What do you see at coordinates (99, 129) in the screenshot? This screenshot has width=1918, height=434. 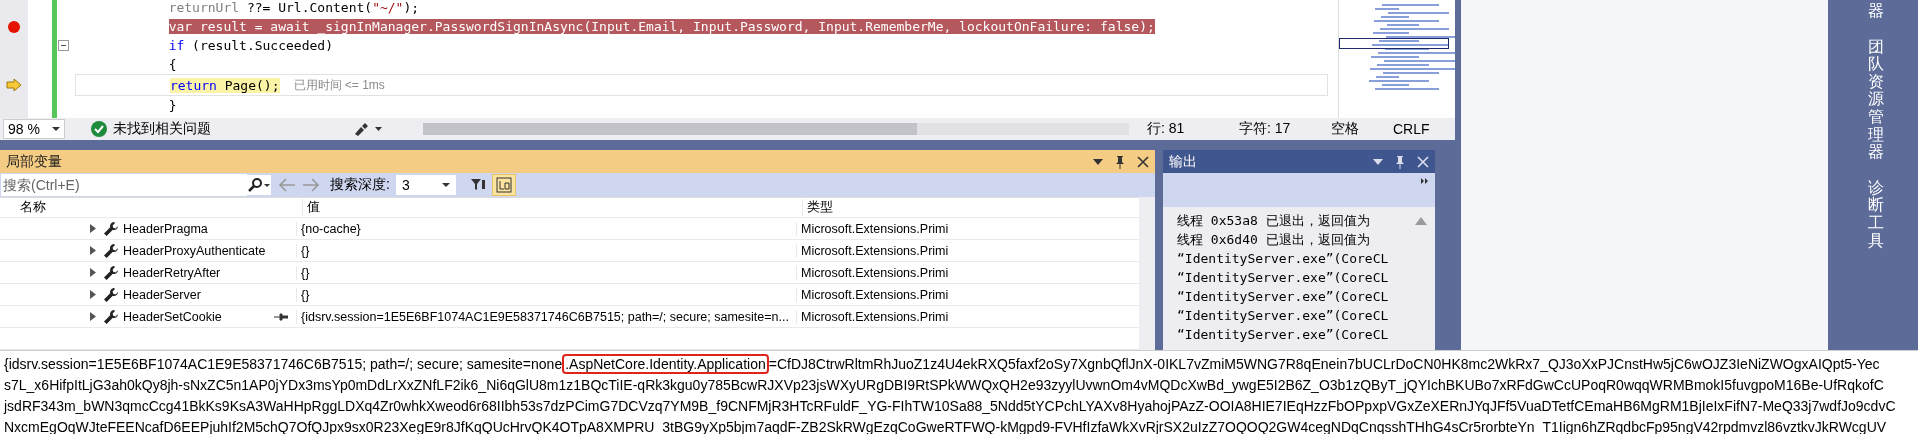 I see `check-icon` at bounding box center [99, 129].